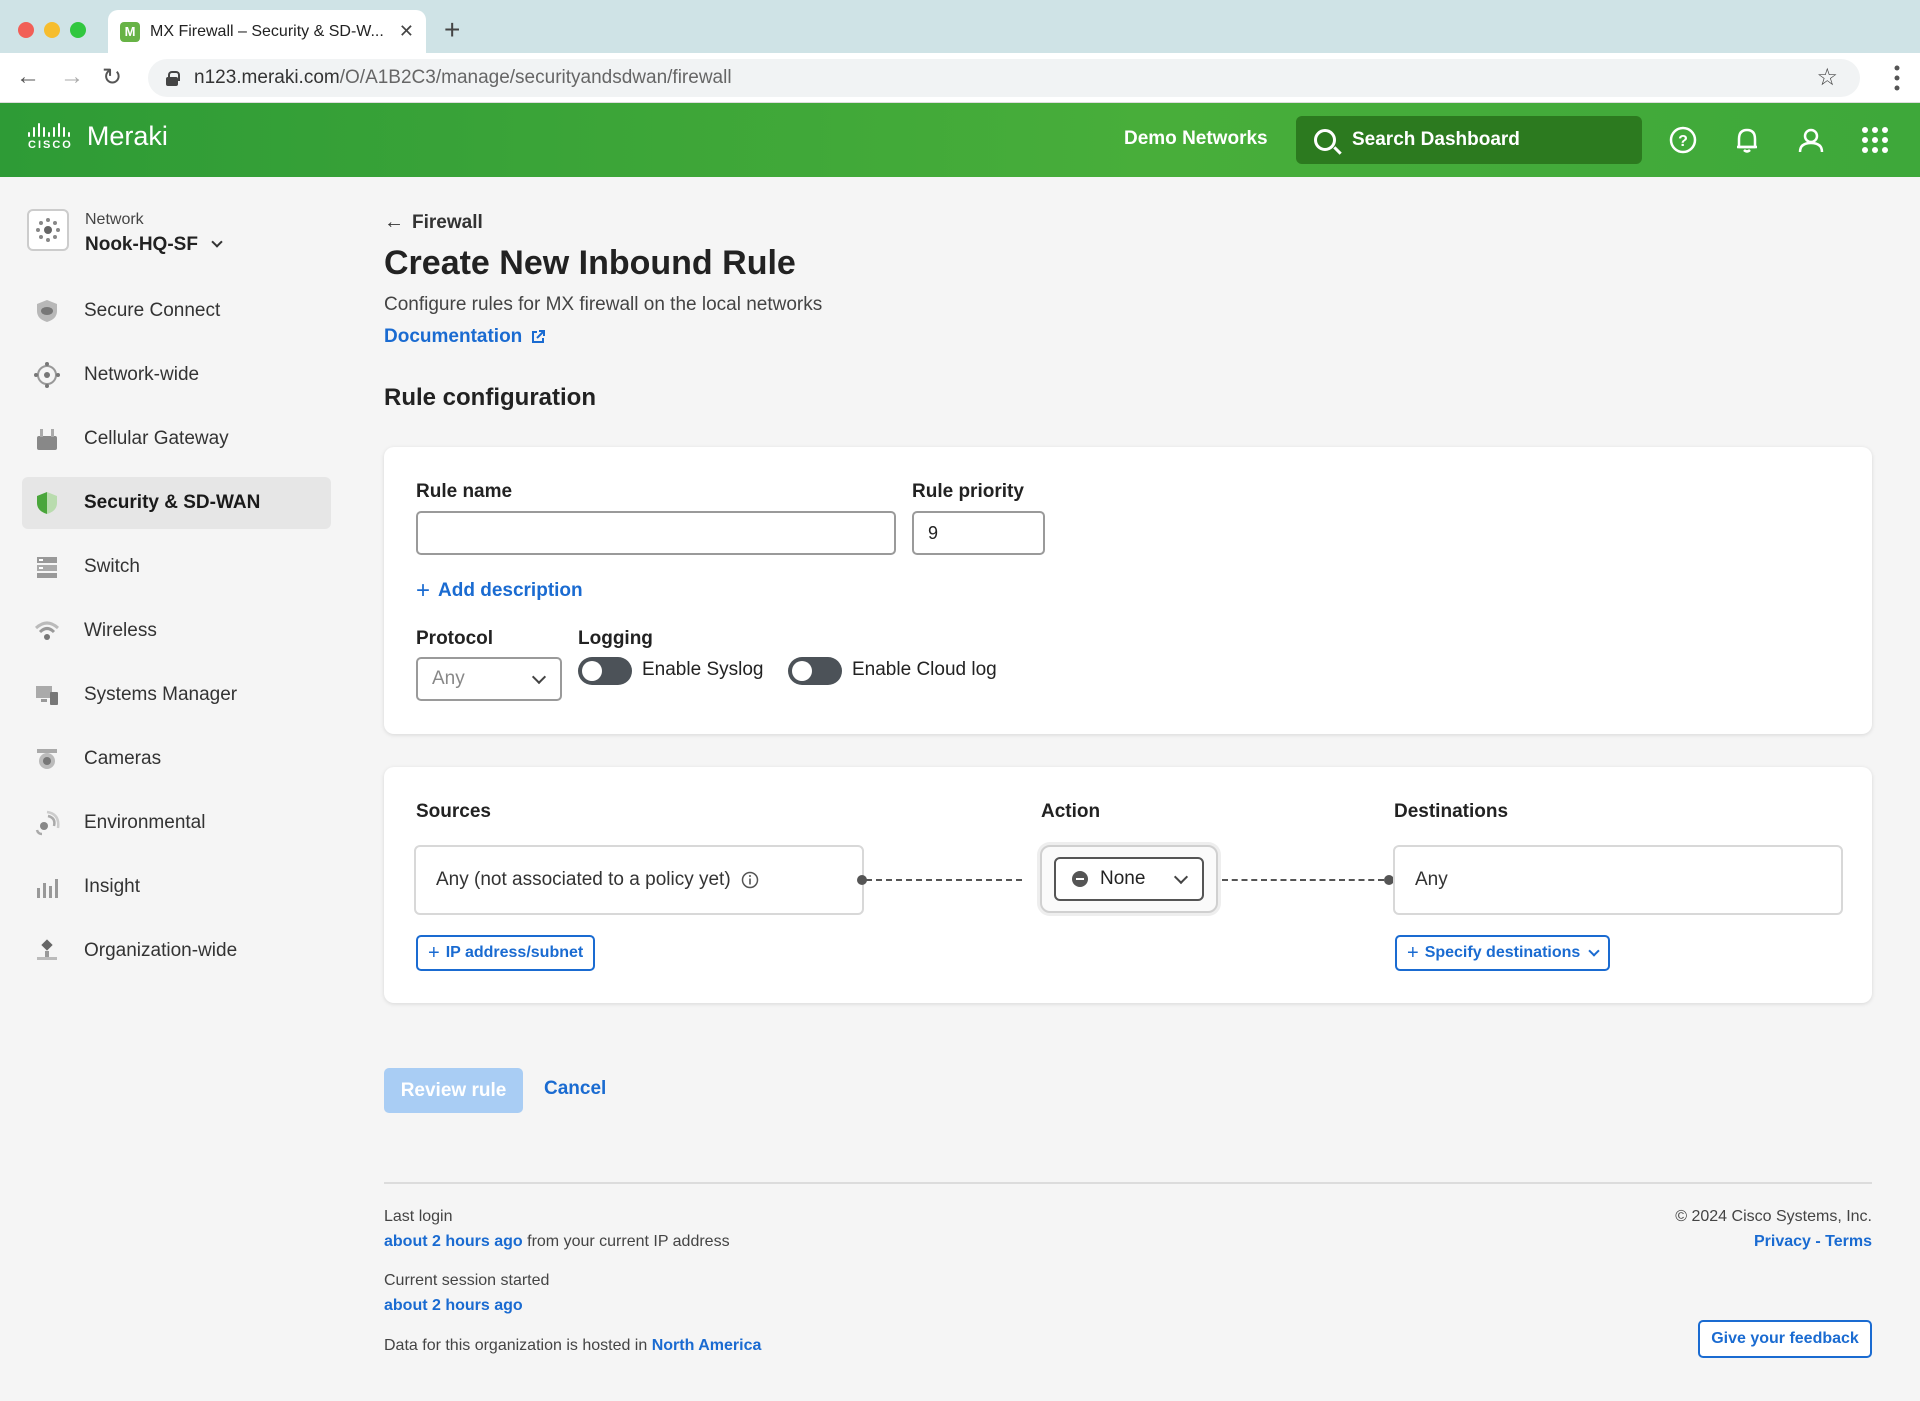 Image resolution: width=1920 pixels, height=1401 pixels. What do you see at coordinates (47, 951) in the screenshot?
I see `org-icon` at bounding box center [47, 951].